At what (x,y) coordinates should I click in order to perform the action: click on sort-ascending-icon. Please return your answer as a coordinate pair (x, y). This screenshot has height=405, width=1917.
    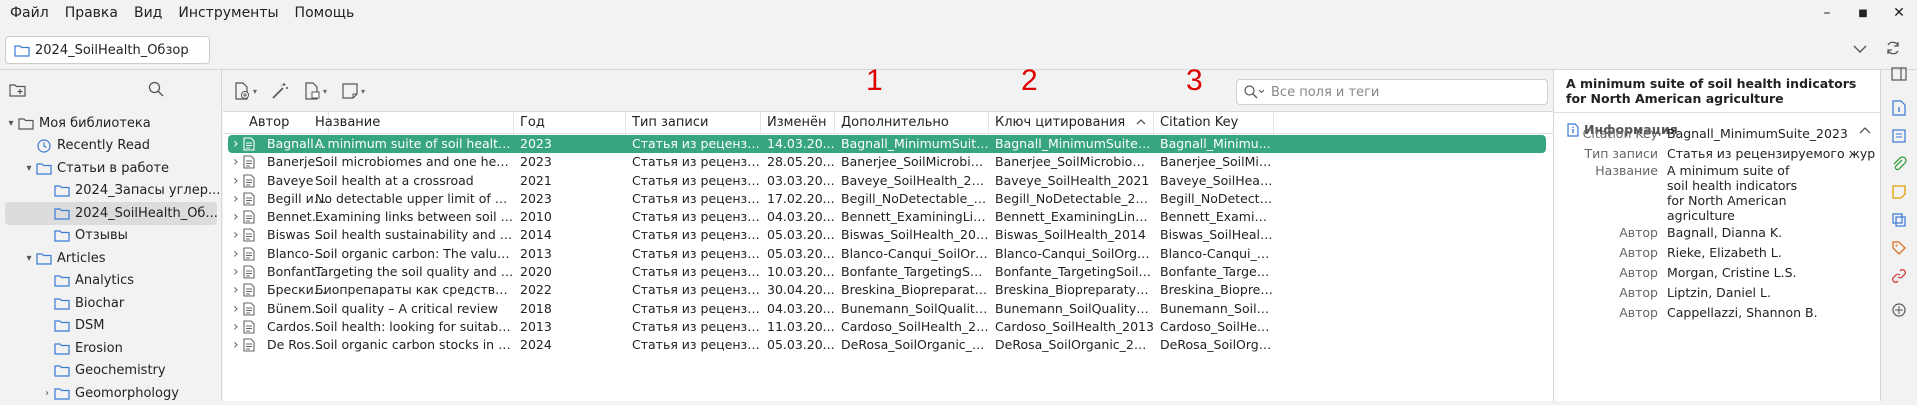
    Looking at the image, I should click on (1141, 121).